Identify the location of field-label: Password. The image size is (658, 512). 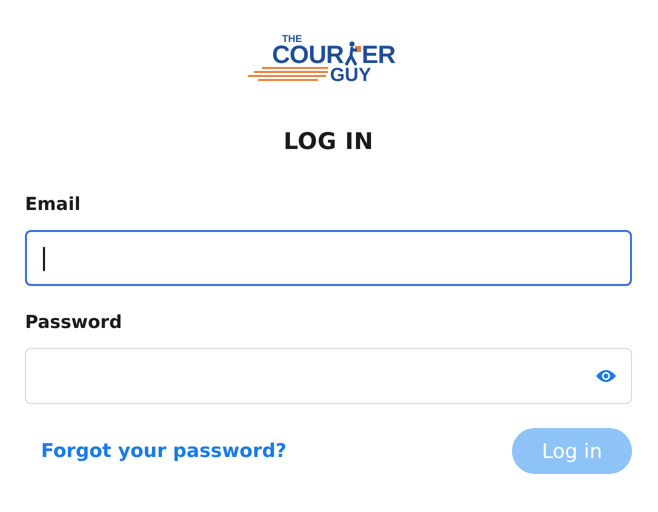
(74, 323).